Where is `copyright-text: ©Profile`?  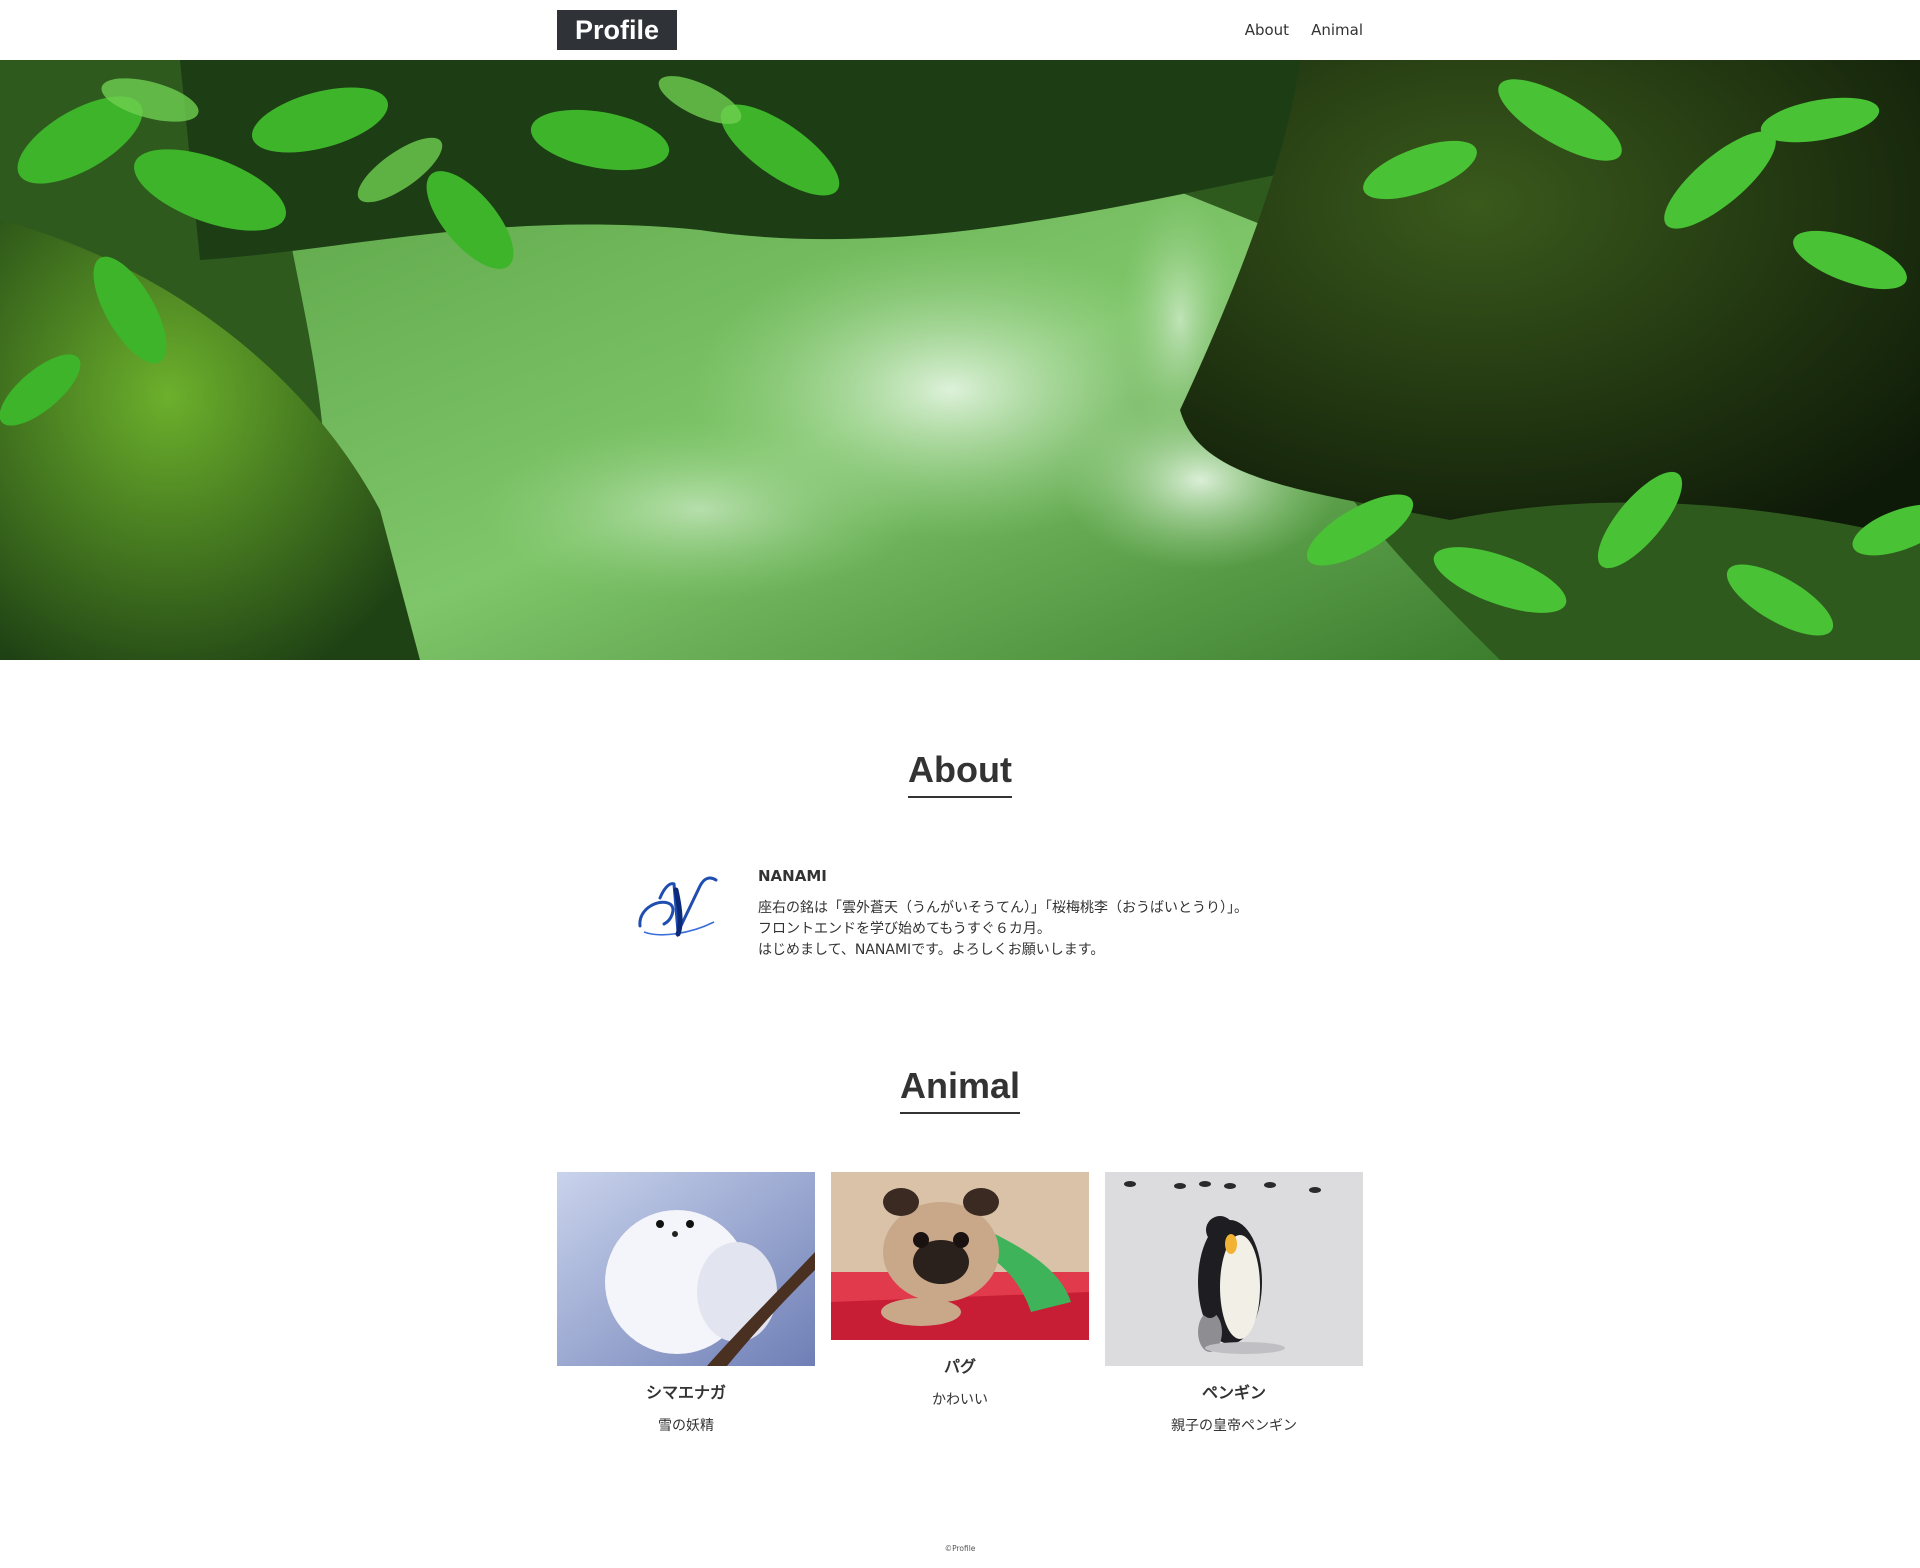 copyright-text: ©Profile is located at coordinates (960, 1548).